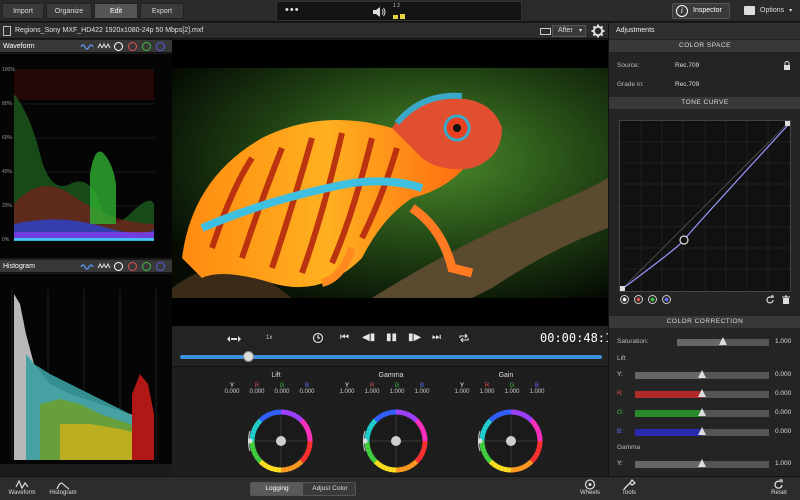 This screenshot has width=800, height=500. Describe the element at coordinates (83, 155) in the screenshot. I see `waveform-graphic` at that location.